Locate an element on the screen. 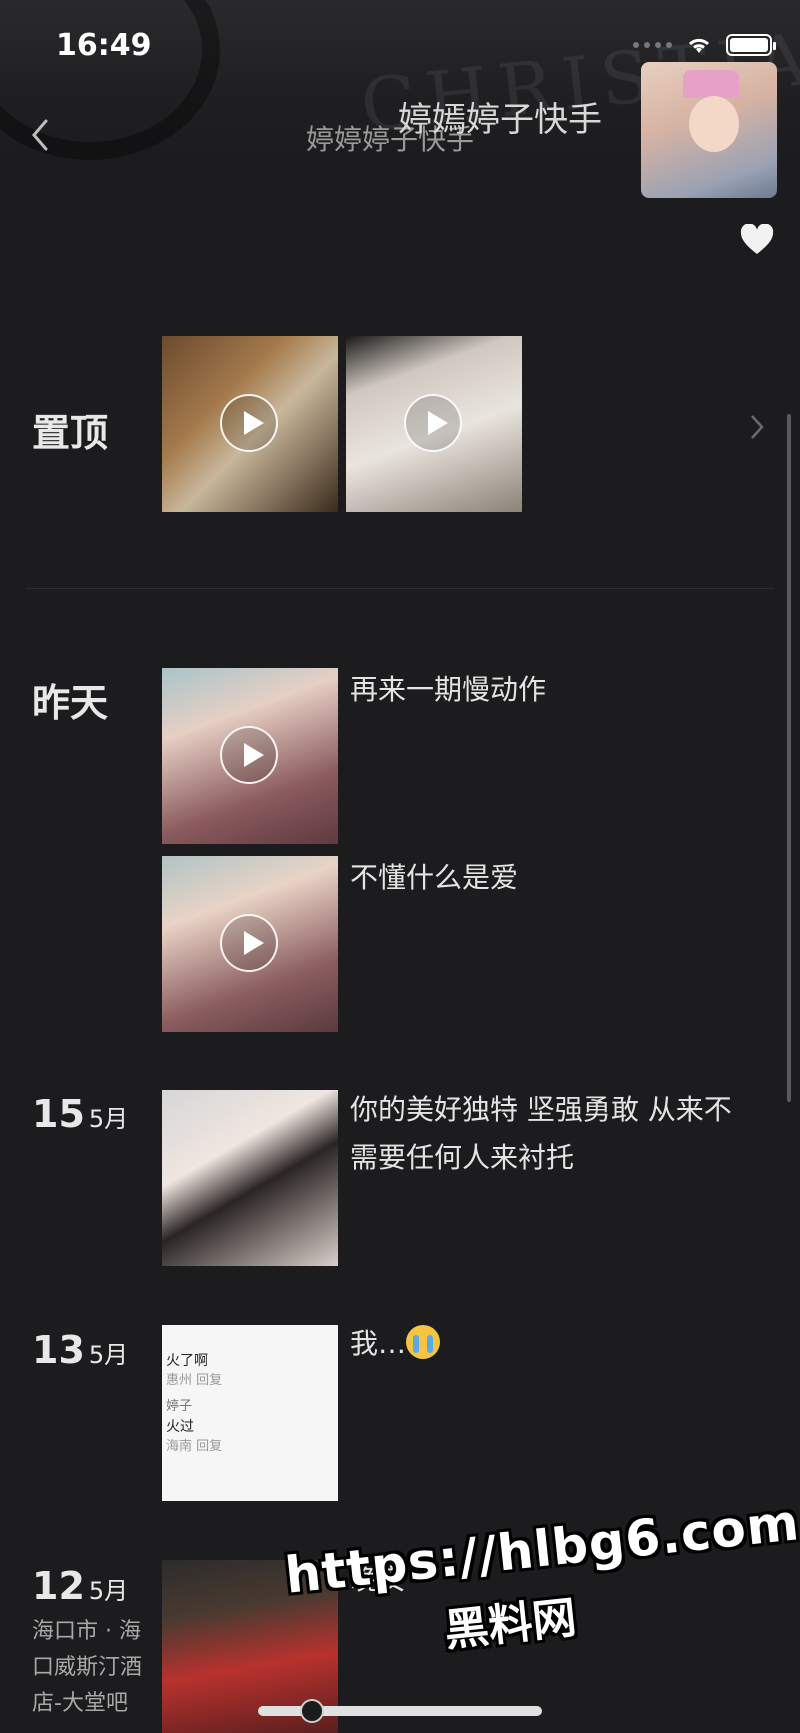  status-icons is located at coordinates (704, 45).